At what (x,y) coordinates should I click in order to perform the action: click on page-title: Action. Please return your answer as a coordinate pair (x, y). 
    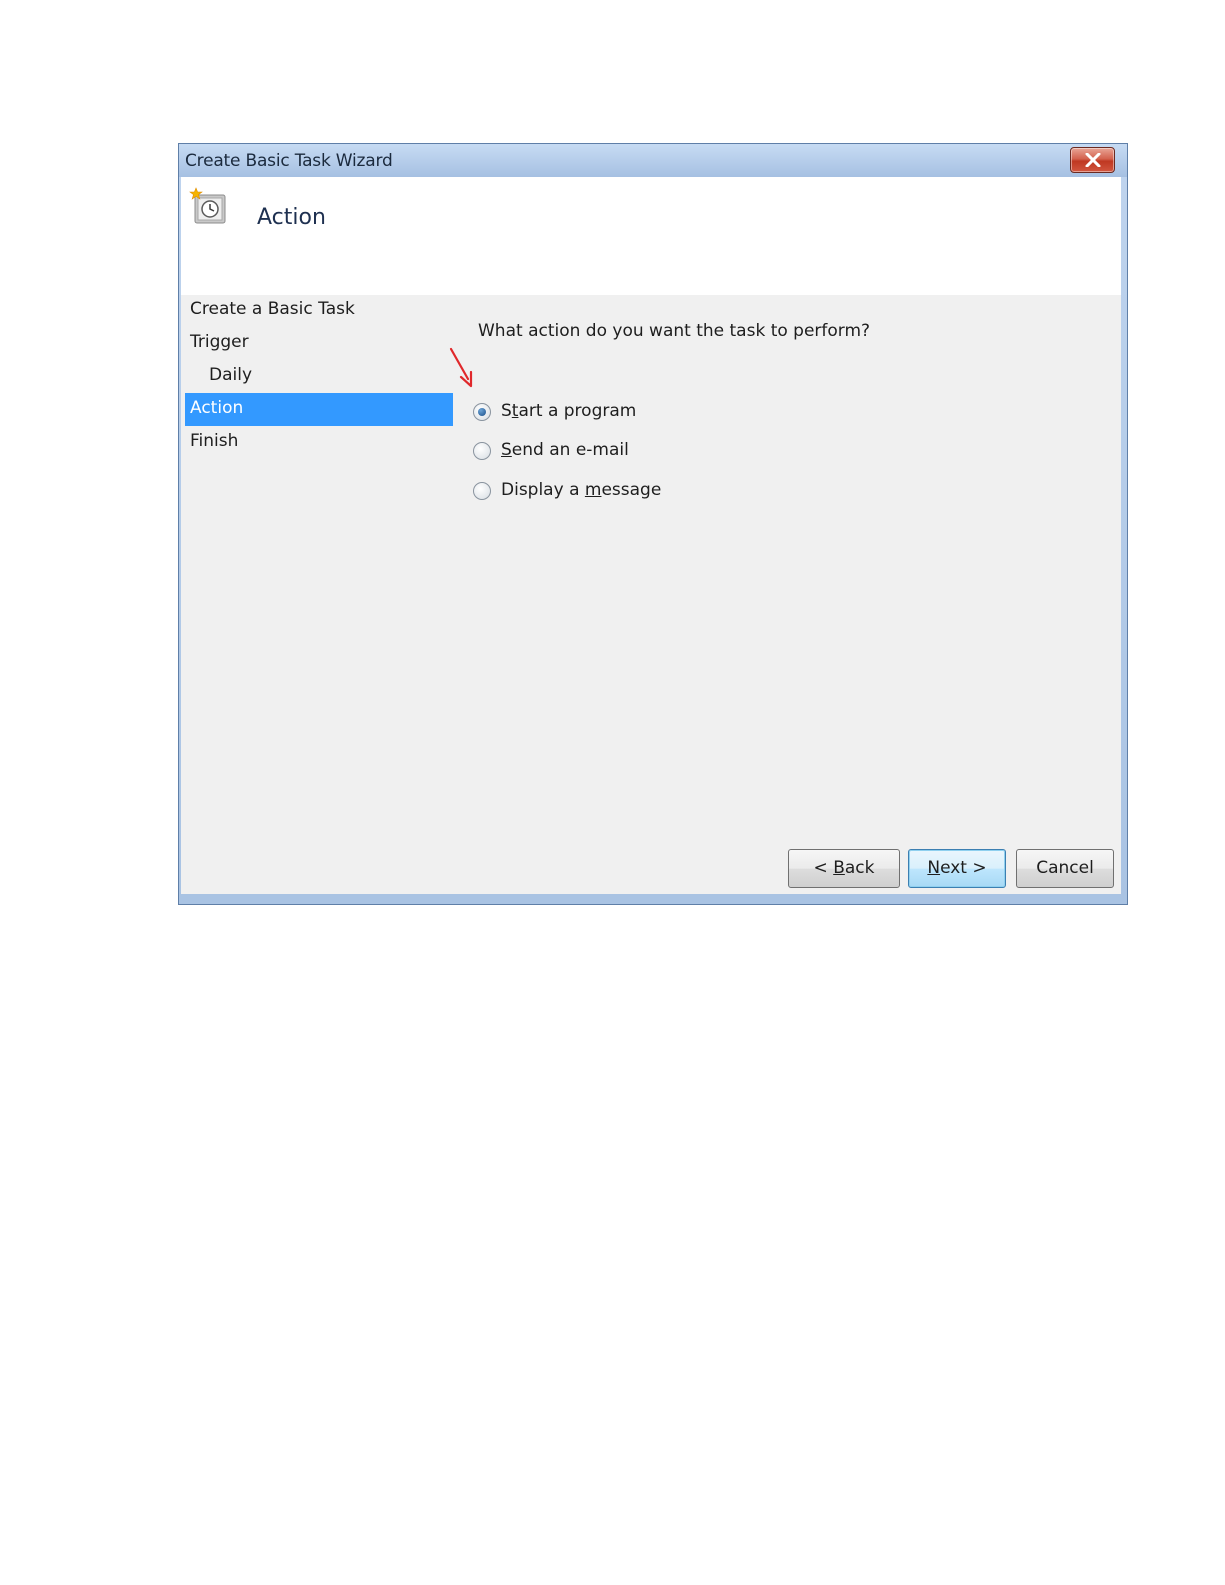
    Looking at the image, I should click on (291, 217).